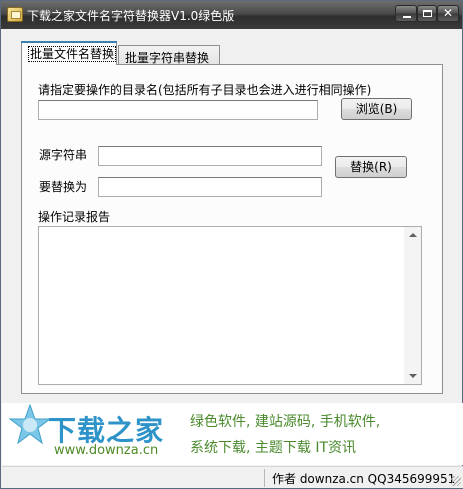 The width and height of the screenshot is (463, 489). What do you see at coordinates (178, 110) in the screenshot?
I see `directory-input` at bounding box center [178, 110].